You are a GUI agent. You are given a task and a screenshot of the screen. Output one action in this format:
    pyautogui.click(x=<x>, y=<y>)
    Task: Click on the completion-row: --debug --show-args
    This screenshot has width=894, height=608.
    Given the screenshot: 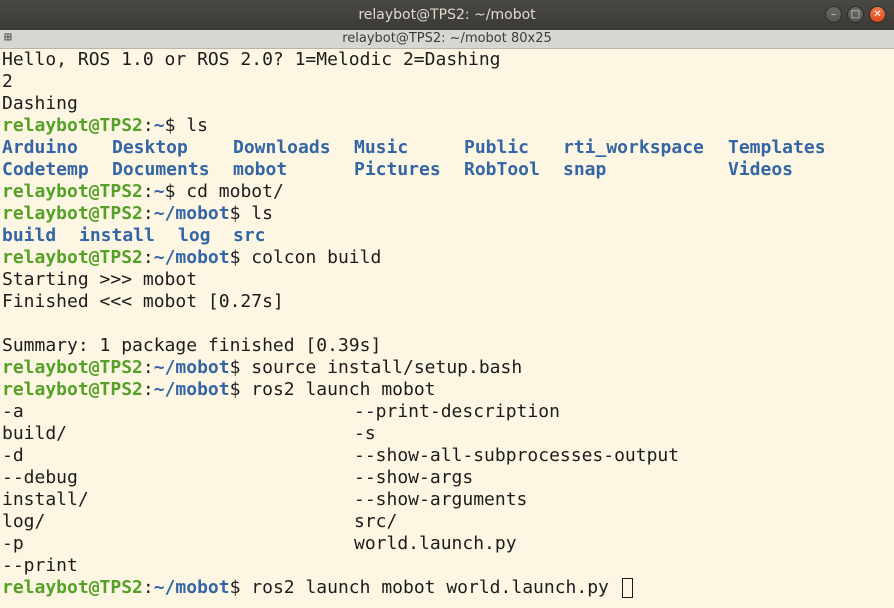 What is the action you would take?
    pyautogui.click(x=447, y=478)
    